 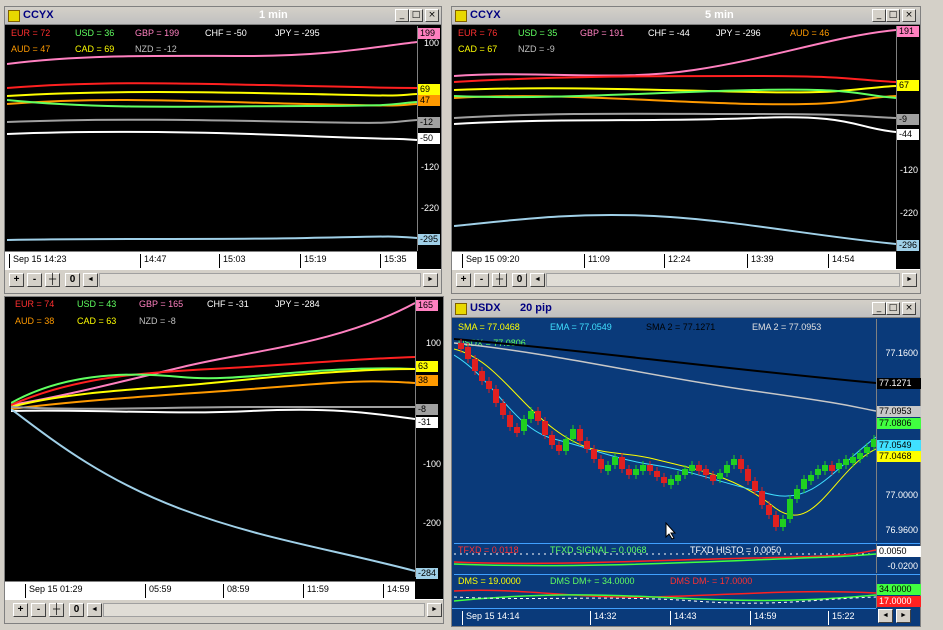 I want to click on time-label: 14:32, so click(x=603, y=618).